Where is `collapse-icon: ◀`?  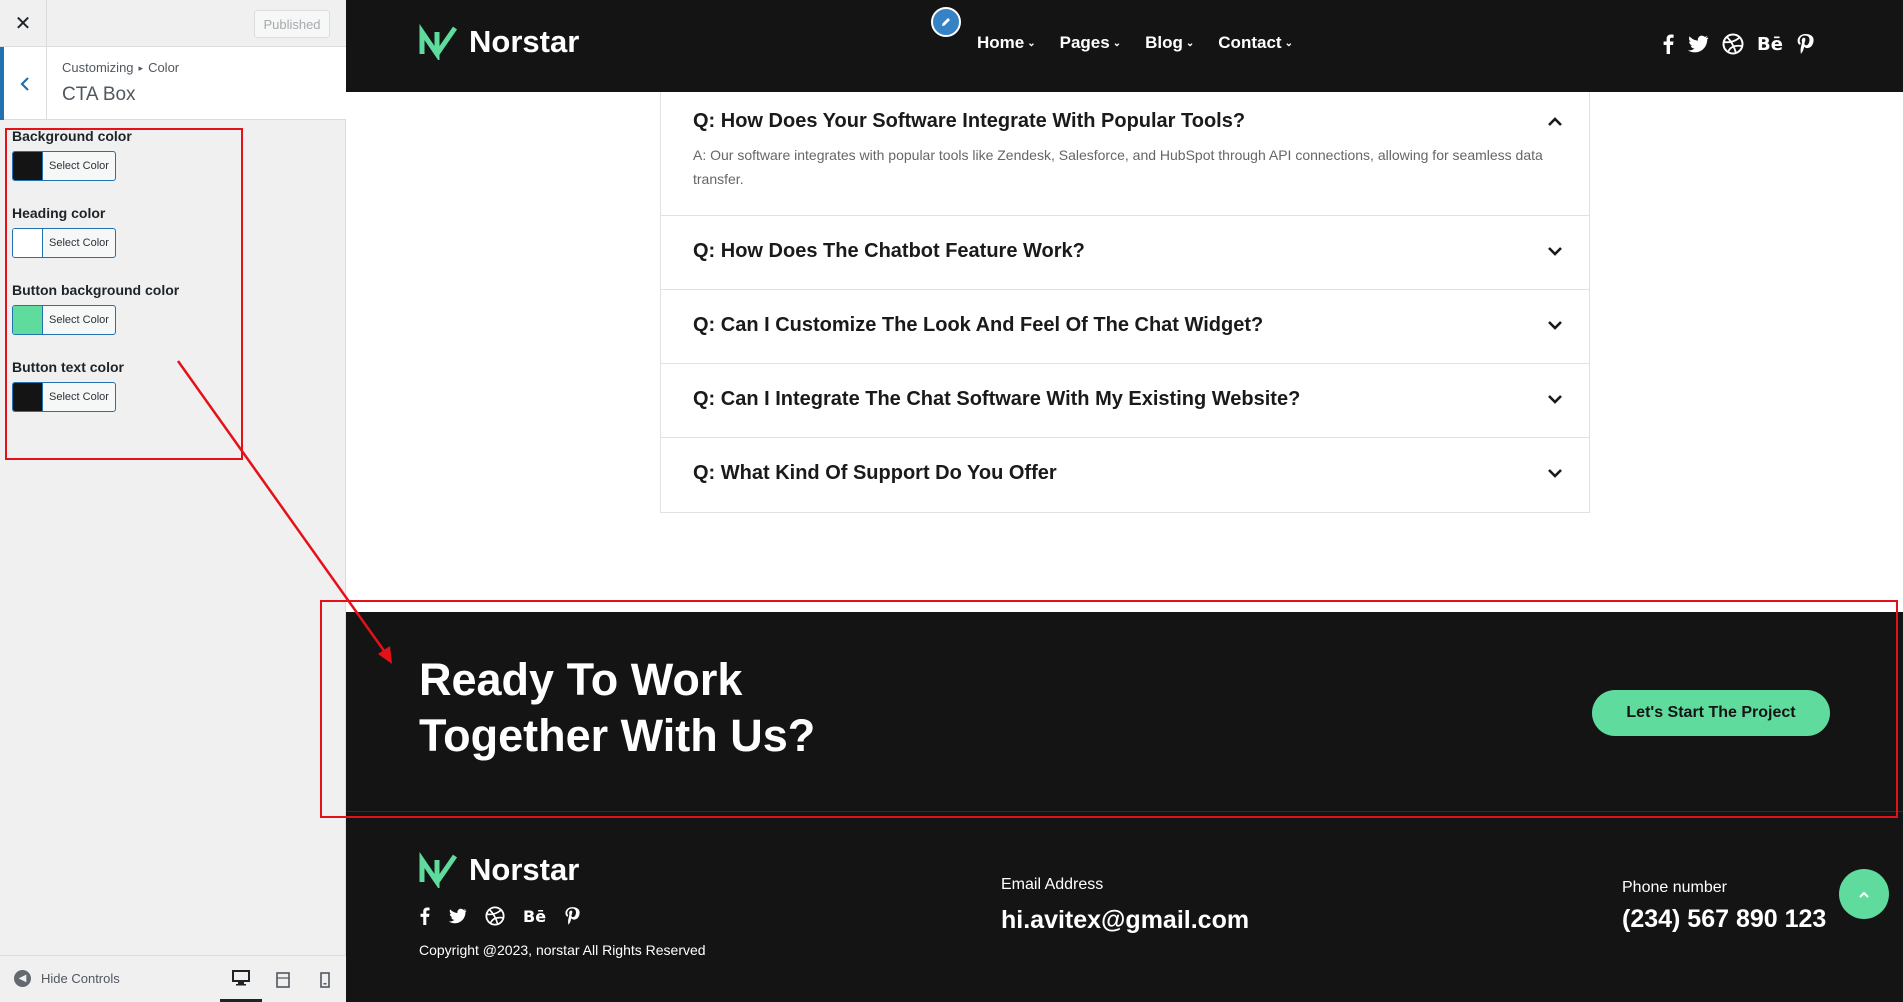 collapse-icon: ◀ is located at coordinates (22, 978).